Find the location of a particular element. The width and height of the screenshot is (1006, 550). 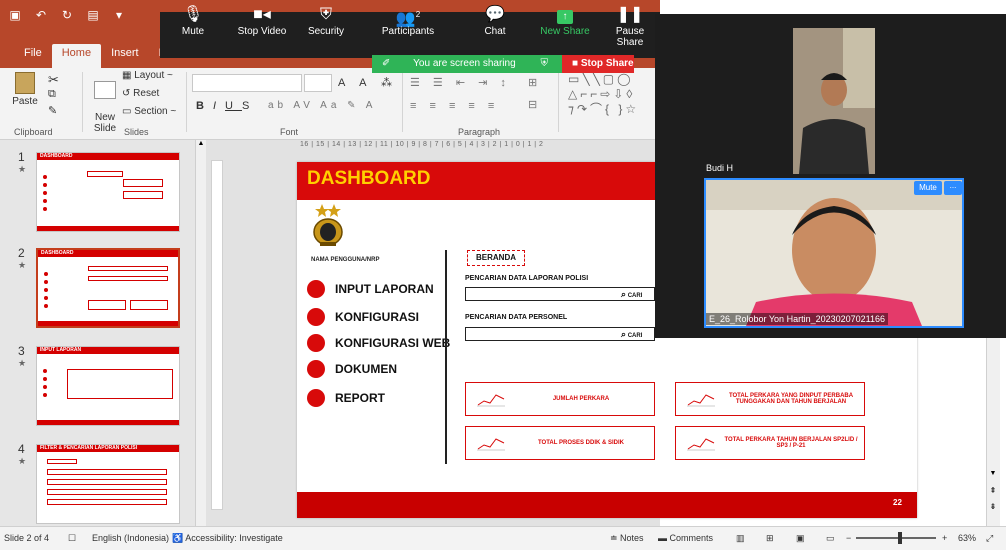

slide-sorter-icon: ⊞ is located at coordinates (770, 538).